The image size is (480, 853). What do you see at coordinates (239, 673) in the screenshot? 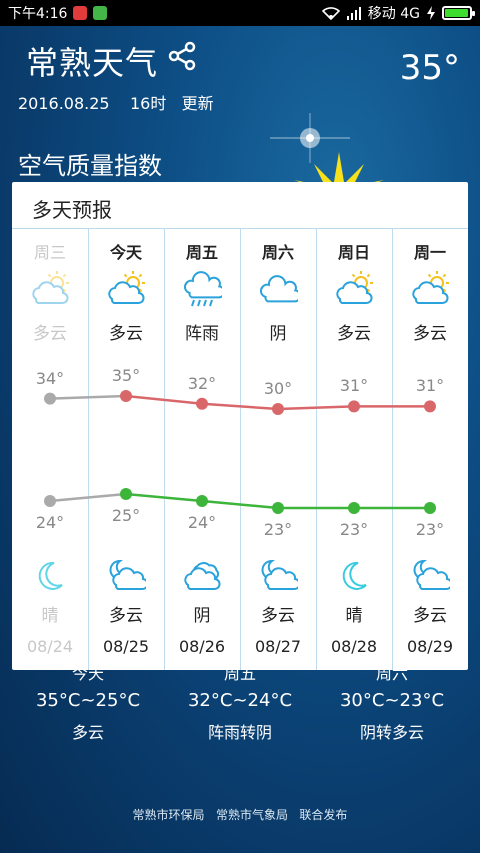
I see `summary-day: 周五` at bounding box center [239, 673].